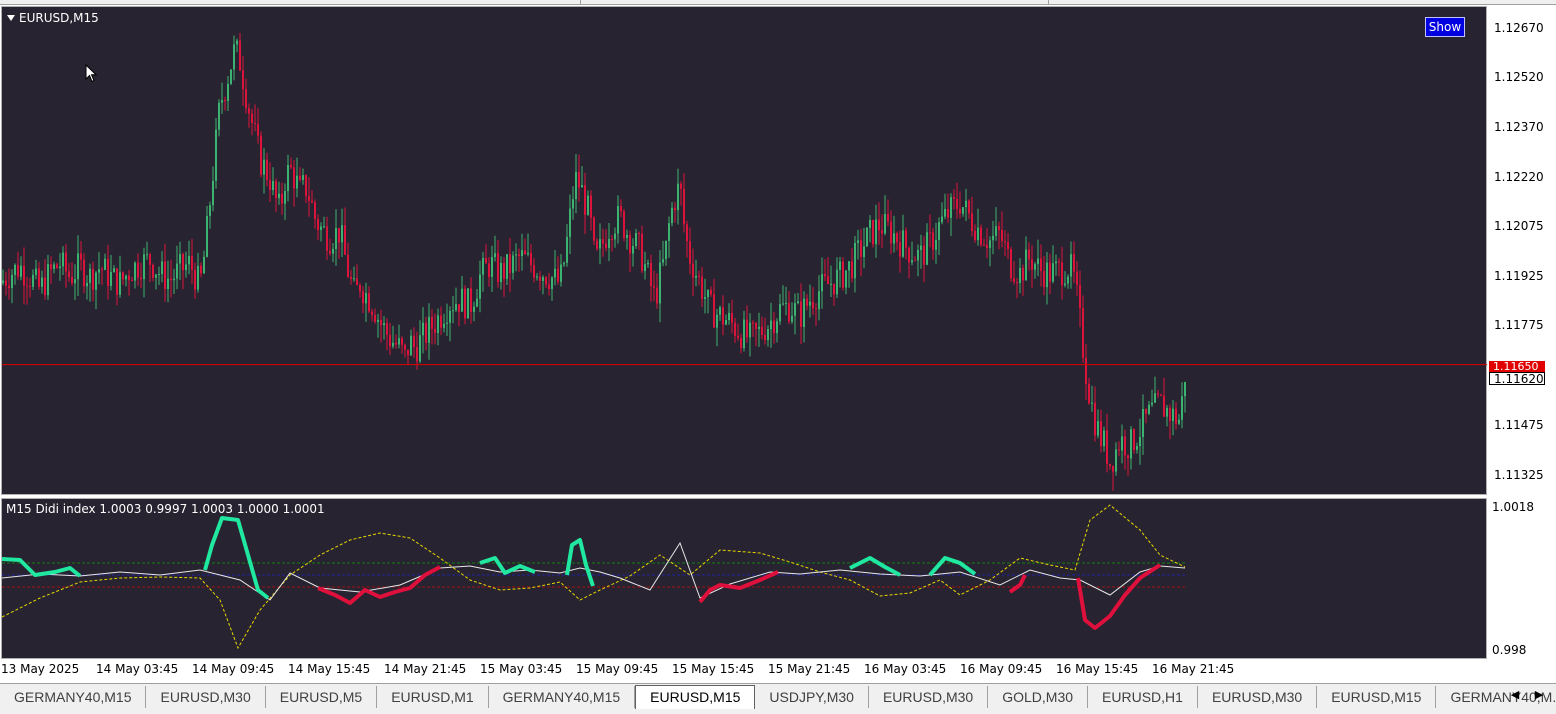  Describe the element at coordinates (433, 697) in the screenshot. I see `tab-eurusd-m1: EURUSD,M1` at that location.